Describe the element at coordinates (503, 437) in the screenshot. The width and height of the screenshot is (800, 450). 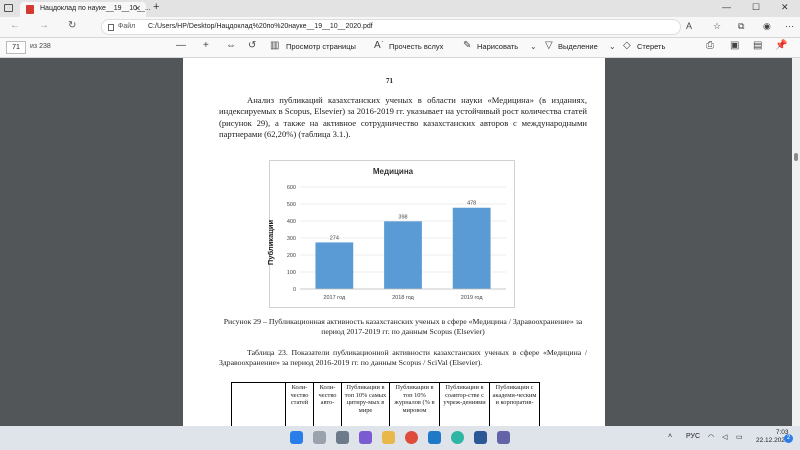
I see `teams-icon` at that location.